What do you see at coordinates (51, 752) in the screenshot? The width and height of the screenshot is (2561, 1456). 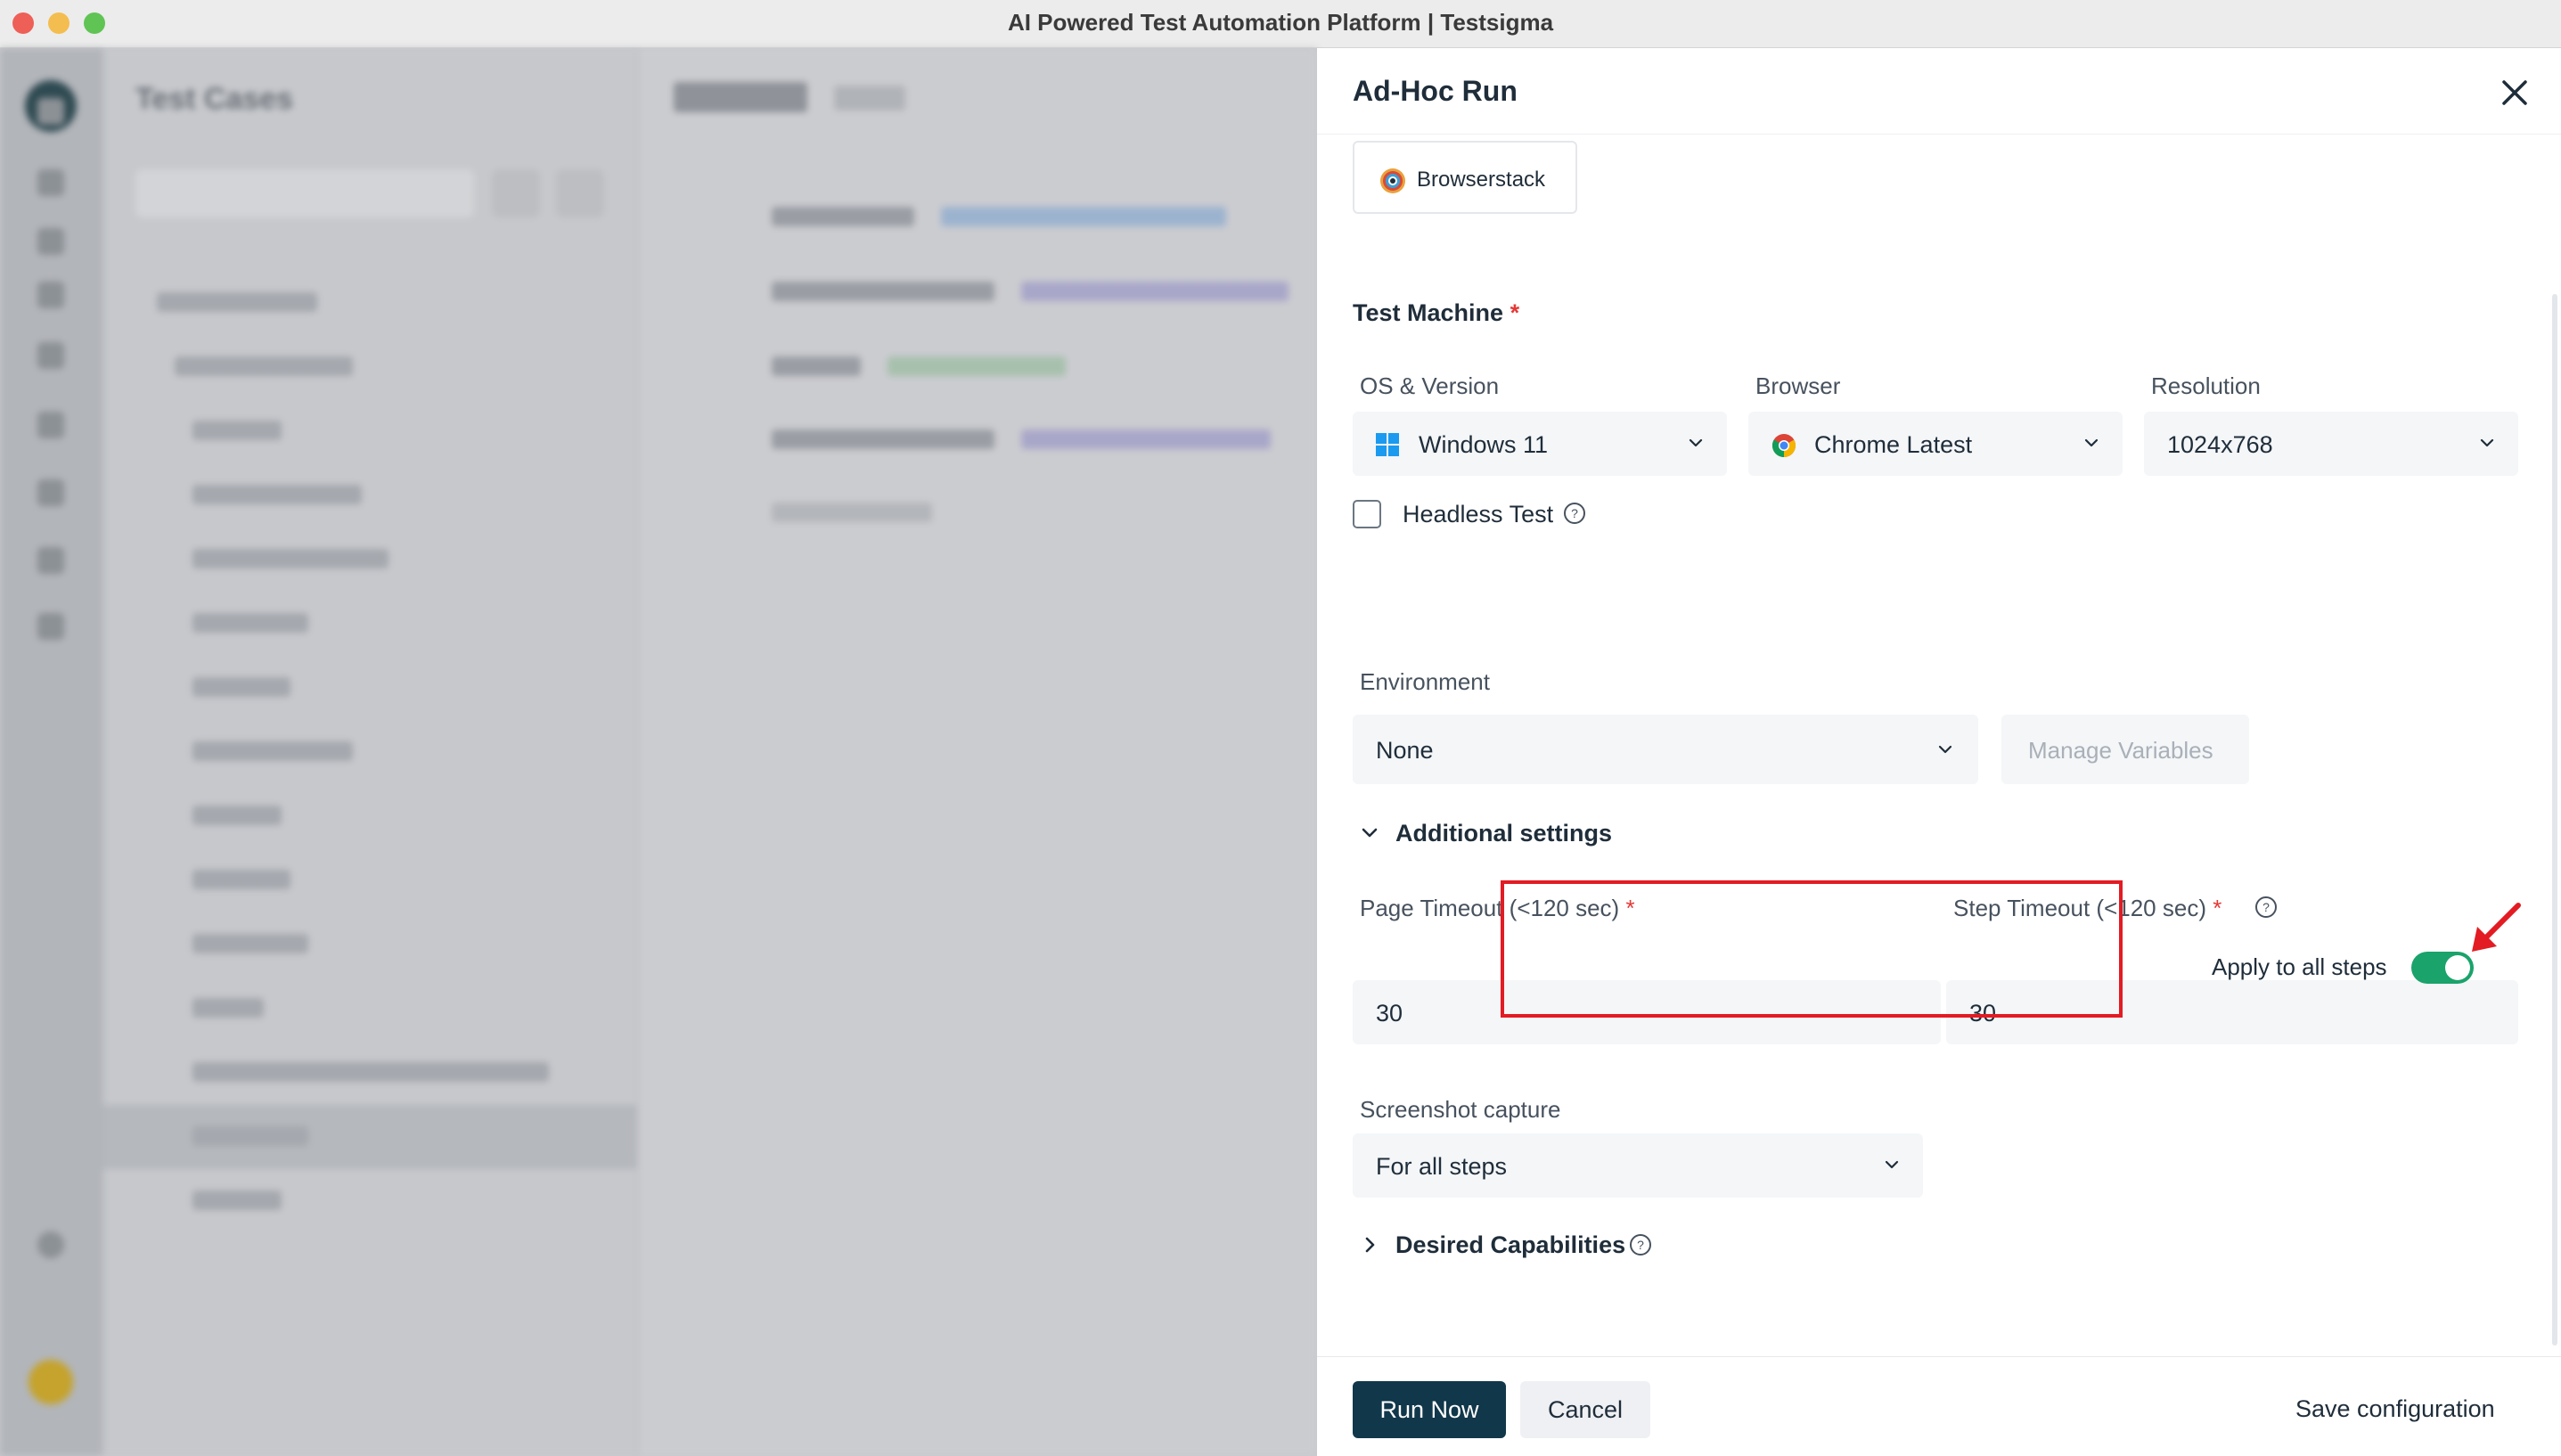 I see `nav-rail` at bounding box center [51, 752].